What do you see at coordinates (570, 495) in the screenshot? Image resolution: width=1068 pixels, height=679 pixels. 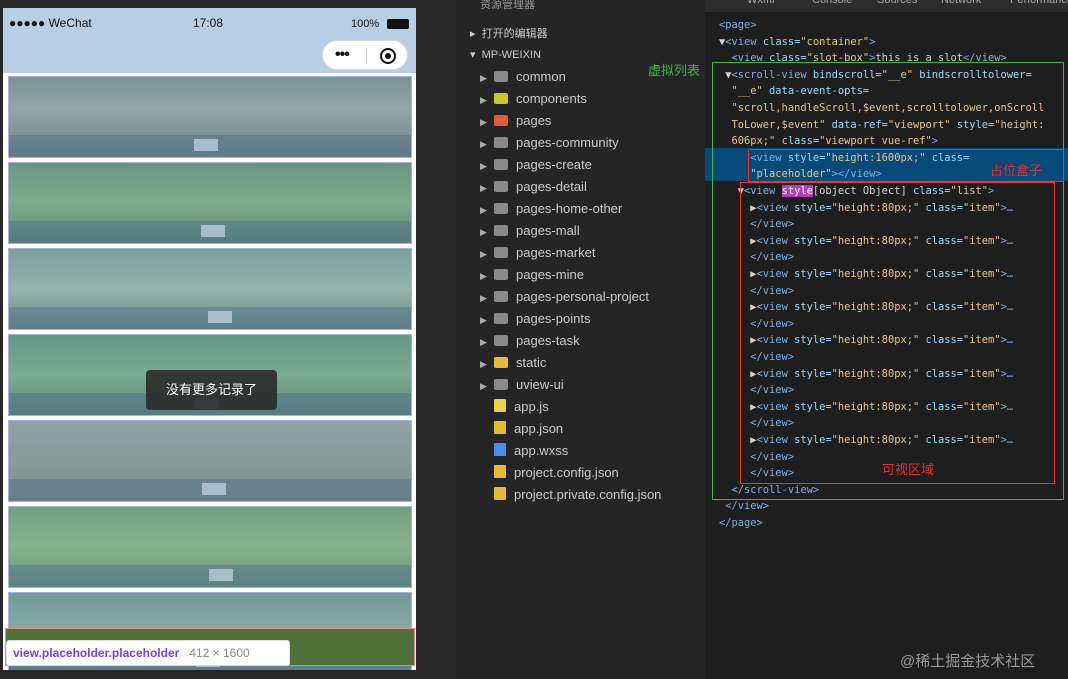 I see `tree-item-project-private-config-json: project.private.config.json` at bounding box center [570, 495].